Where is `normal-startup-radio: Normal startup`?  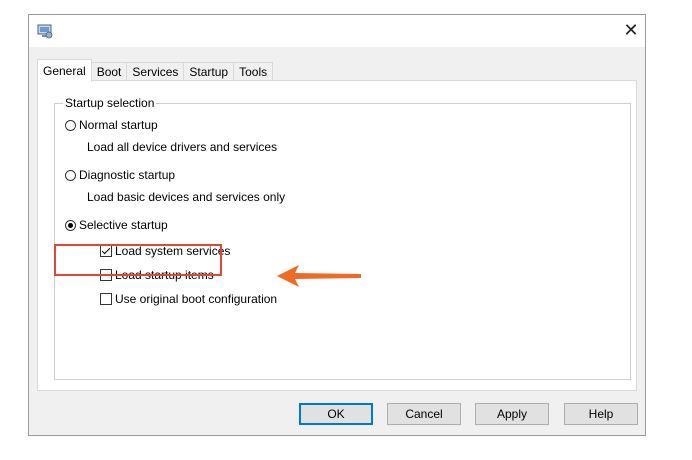
normal-startup-radio: Normal startup is located at coordinates (111, 125).